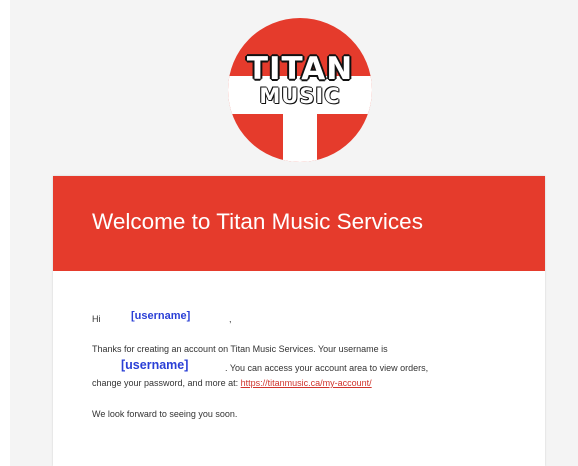 The width and height of the screenshot is (578, 466). Describe the element at coordinates (300, 138) in the screenshot. I see `logo-t-stem` at that location.